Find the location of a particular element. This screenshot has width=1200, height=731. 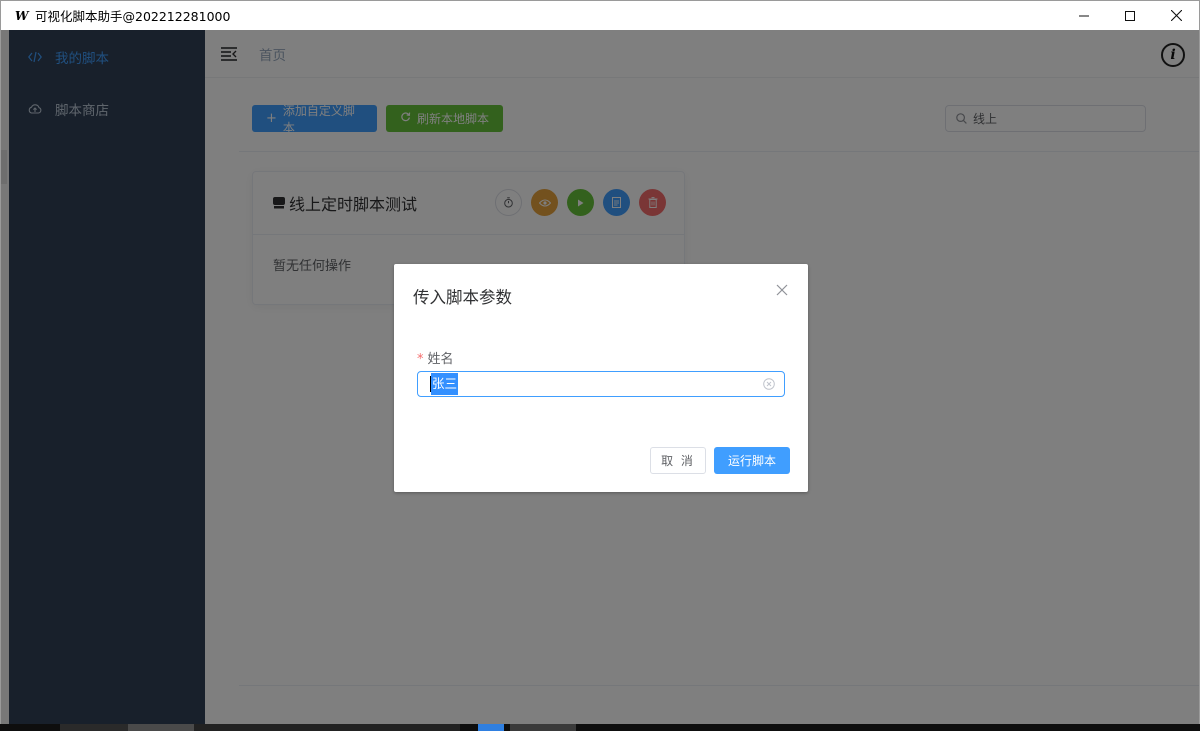

close-icon is located at coordinates (1176, 15).